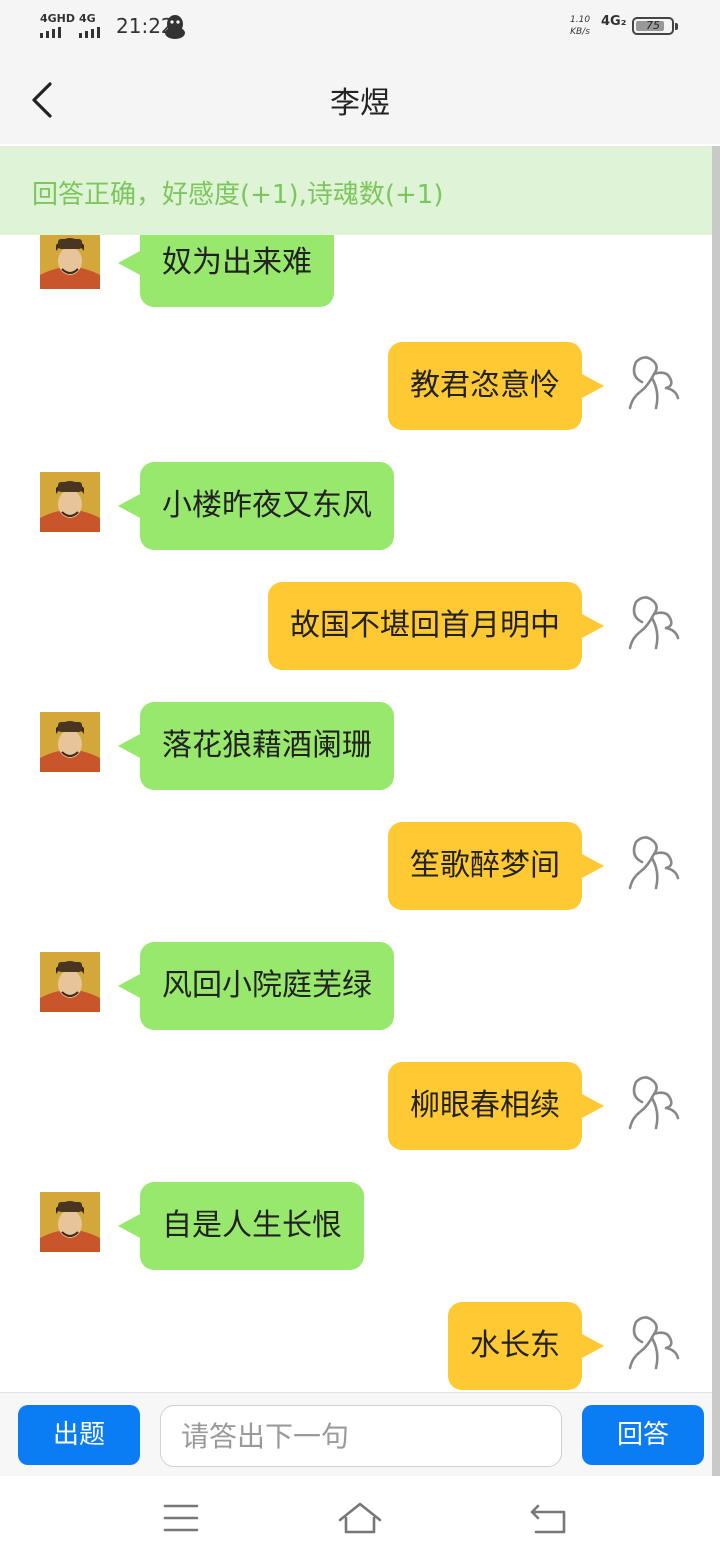 The width and height of the screenshot is (720, 1560). What do you see at coordinates (58, 18) in the screenshot?
I see `network-label: 4GHD` at bounding box center [58, 18].